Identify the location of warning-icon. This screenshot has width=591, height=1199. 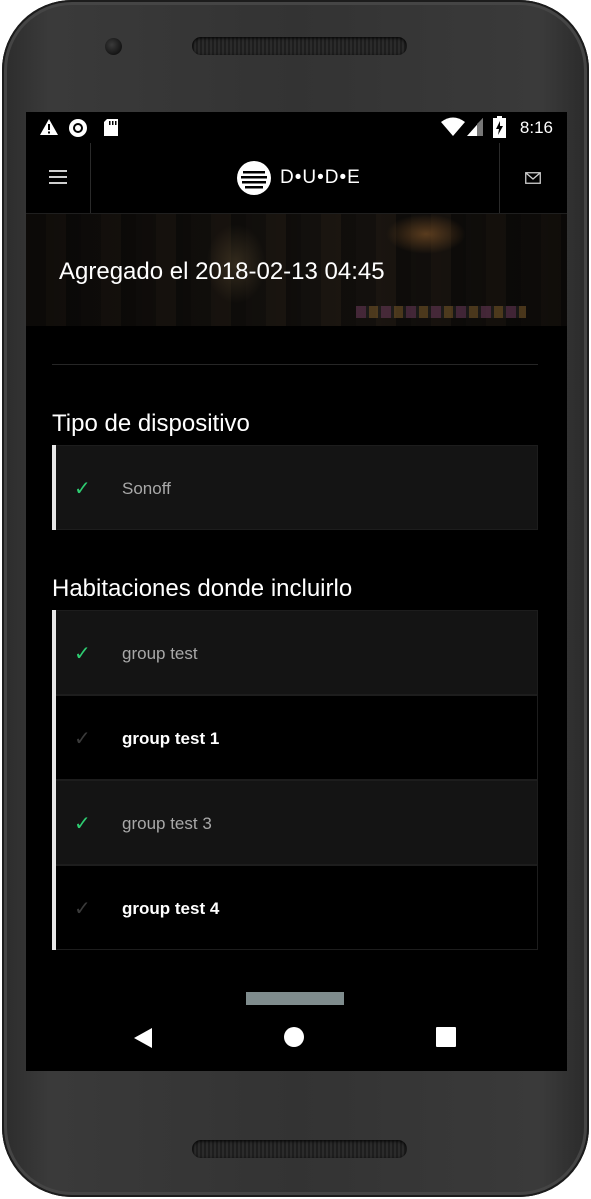
(49, 127).